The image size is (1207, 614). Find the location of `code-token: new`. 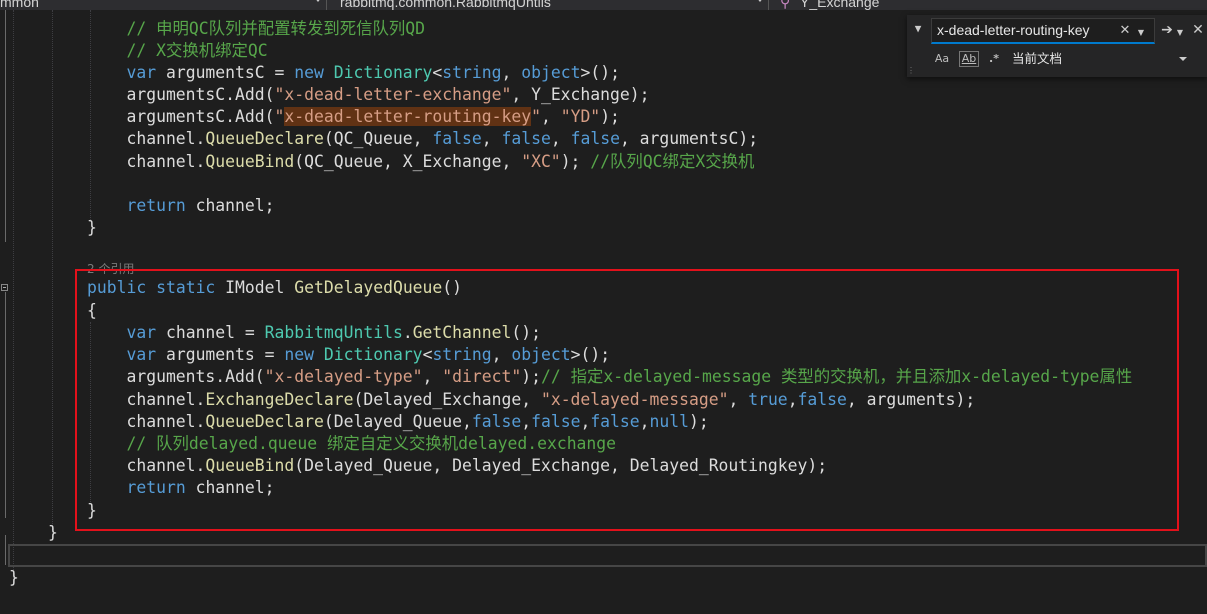

code-token: new is located at coordinates (309, 72).